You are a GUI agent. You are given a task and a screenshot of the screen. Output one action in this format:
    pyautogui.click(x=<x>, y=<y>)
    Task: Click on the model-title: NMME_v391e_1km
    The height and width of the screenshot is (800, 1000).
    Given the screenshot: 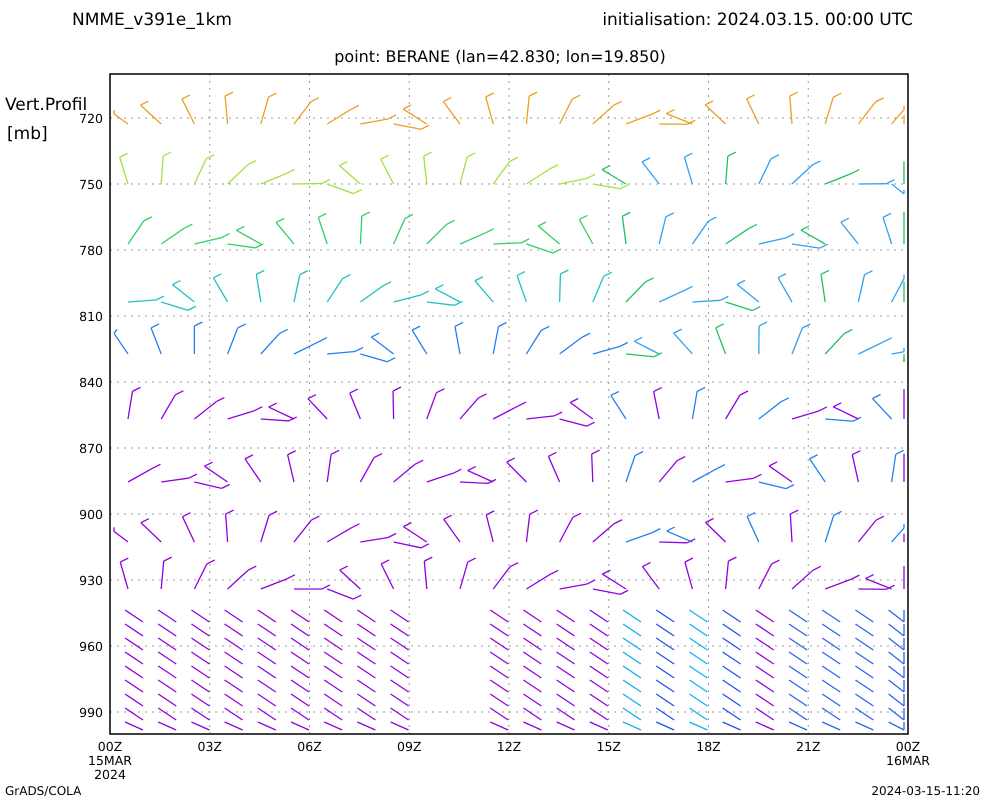 What is the action you would take?
    pyautogui.click(x=152, y=20)
    